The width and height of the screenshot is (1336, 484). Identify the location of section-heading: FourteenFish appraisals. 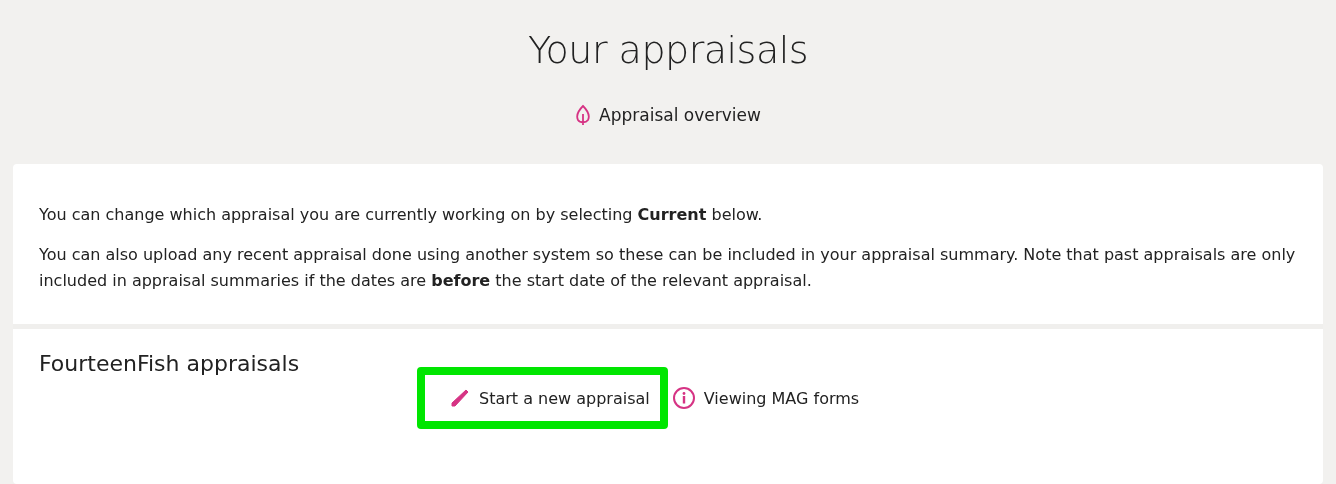
(170, 364).